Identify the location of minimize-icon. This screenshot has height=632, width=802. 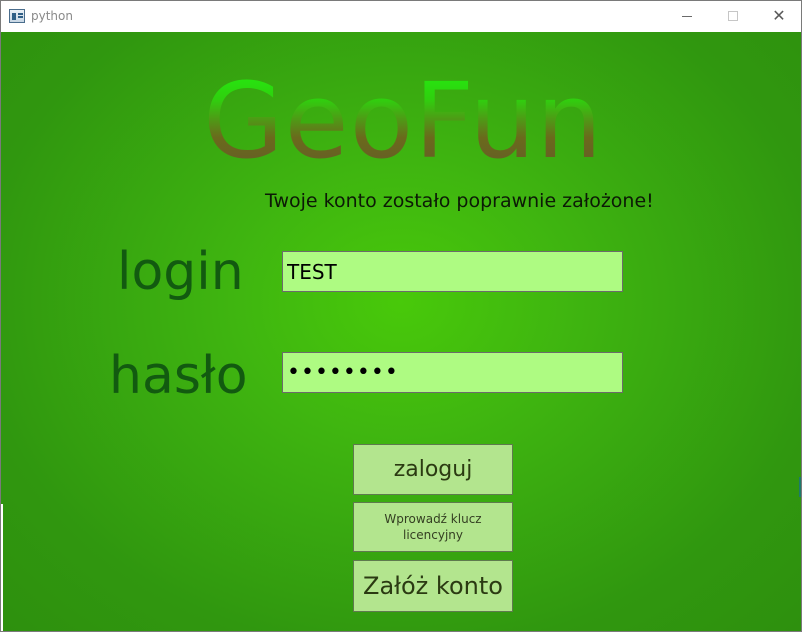
(687, 16).